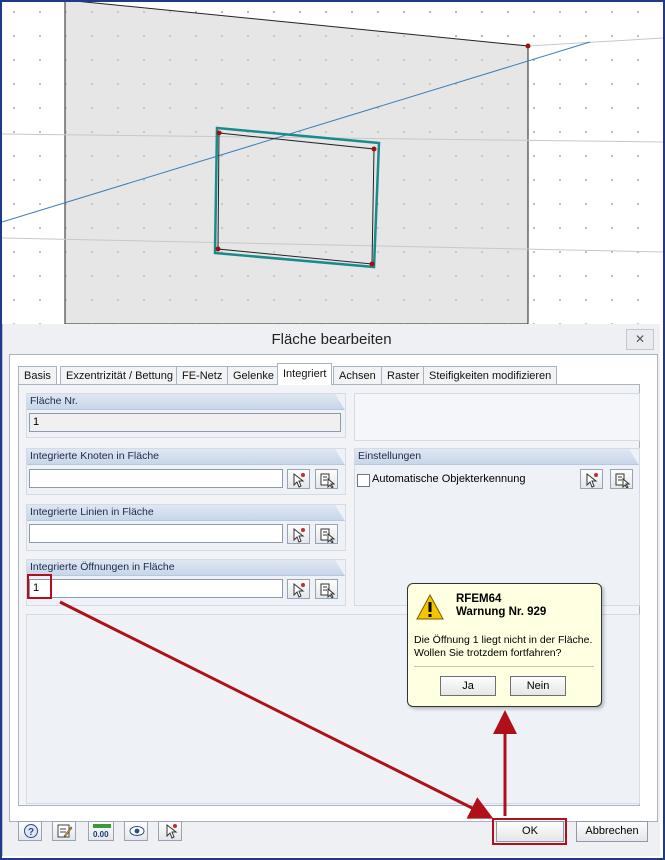 This screenshot has width=665, height=860. I want to click on settings-header: Einstellungen, so click(497, 457).